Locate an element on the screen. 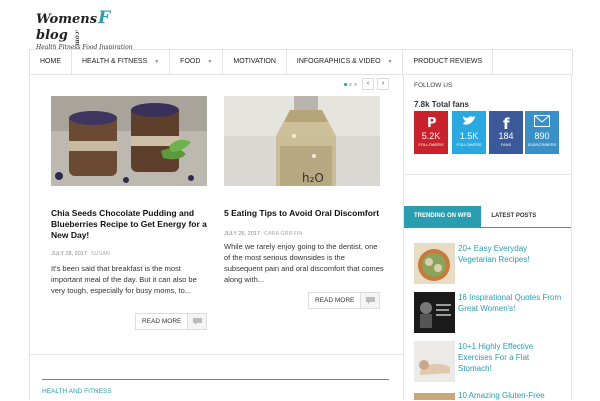 This screenshot has width=600, height=401. vegetarian-thumb-image is located at coordinates (434, 263).